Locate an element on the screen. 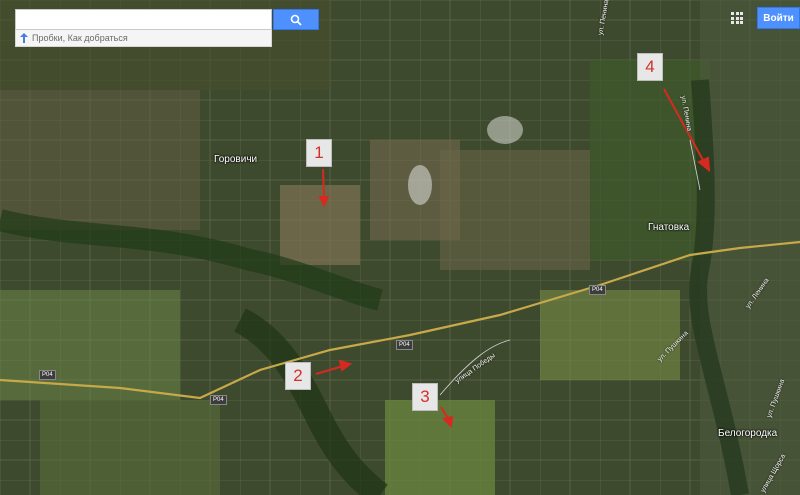 The width and height of the screenshot is (800, 495). place-label-belogorodka: Белогородка is located at coordinates (748, 433).